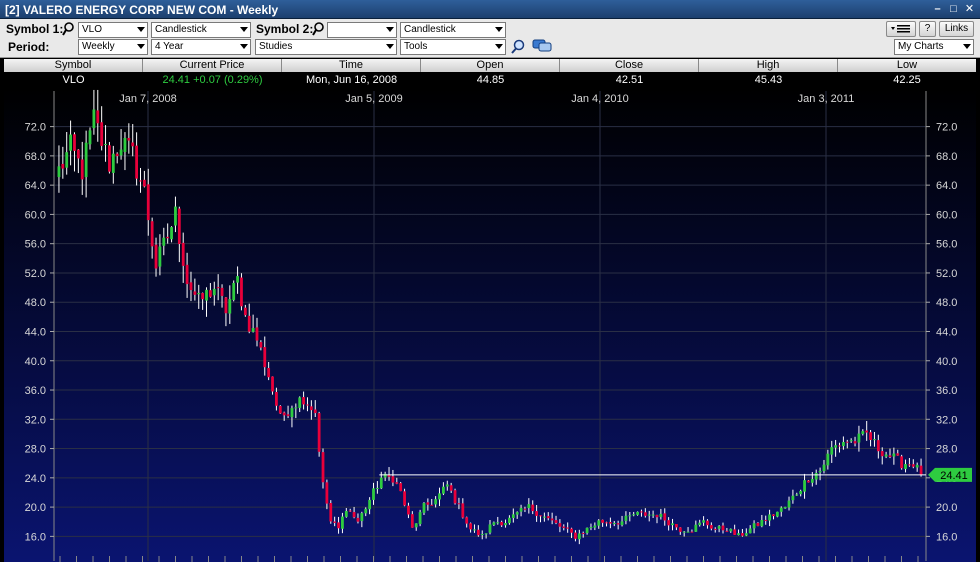 This screenshot has width=980, height=562. Describe the element at coordinates (542, 46) in the screenshot. I see `chat-icon` at that location.